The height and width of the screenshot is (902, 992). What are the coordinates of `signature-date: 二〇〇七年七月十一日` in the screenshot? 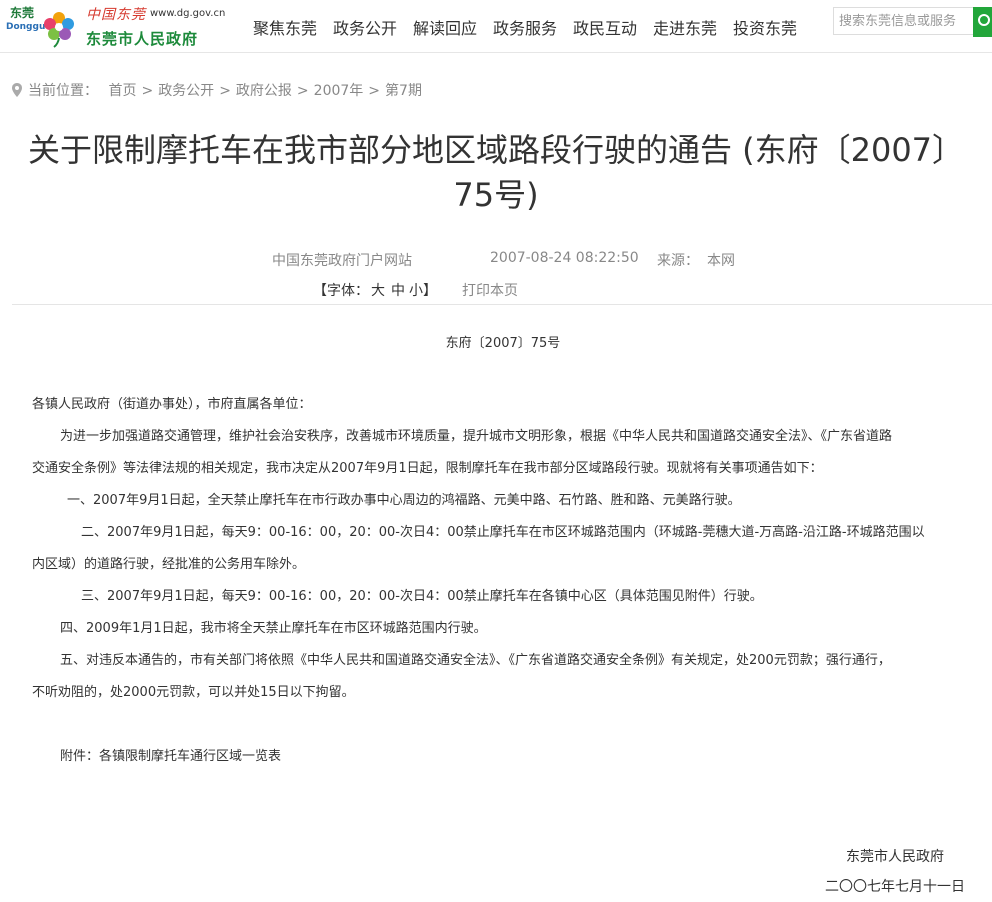 It's located at (895, 887).